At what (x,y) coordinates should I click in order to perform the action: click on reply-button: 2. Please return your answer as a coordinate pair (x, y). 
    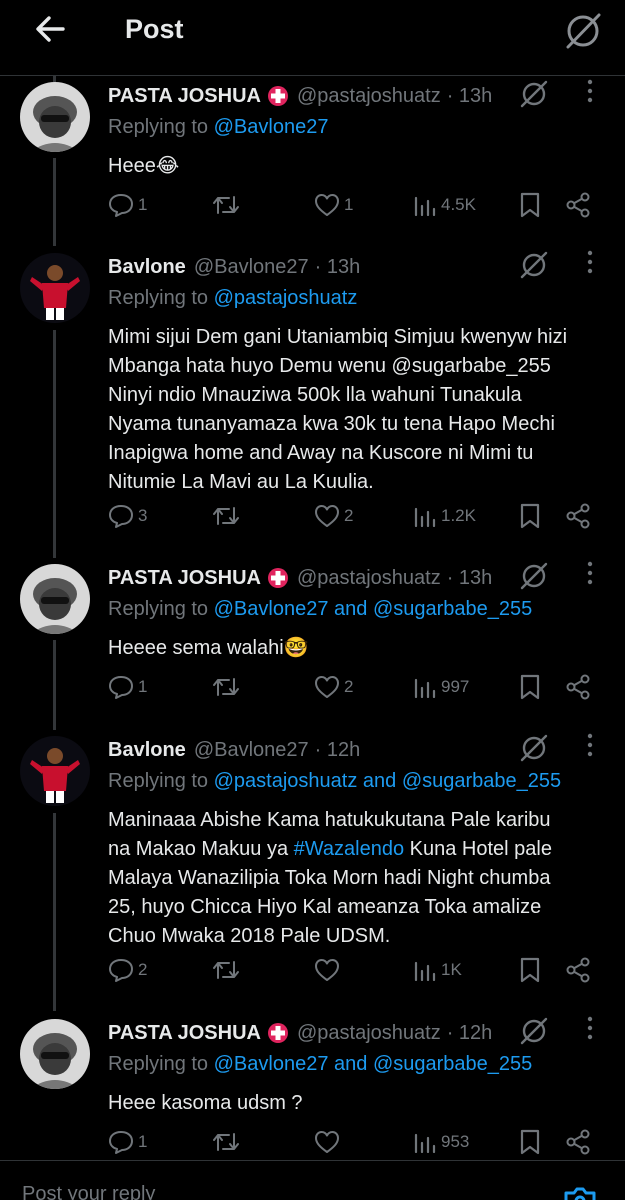
    Looking at the image, I should click on (127, 970).